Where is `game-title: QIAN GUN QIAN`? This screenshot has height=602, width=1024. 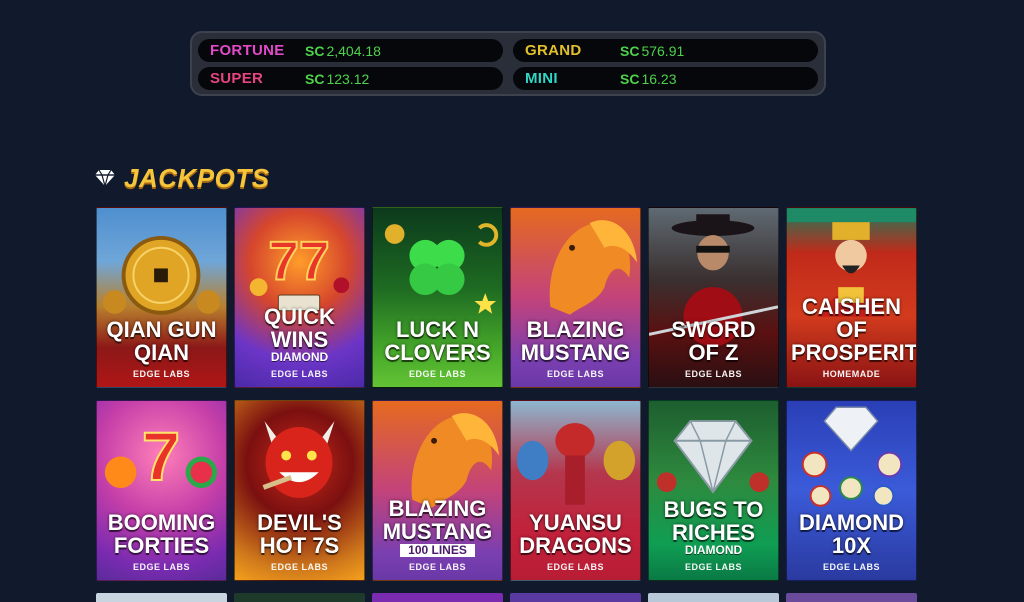
game-title: QIAN GUN QIAN is located at coordinates (161, 341).